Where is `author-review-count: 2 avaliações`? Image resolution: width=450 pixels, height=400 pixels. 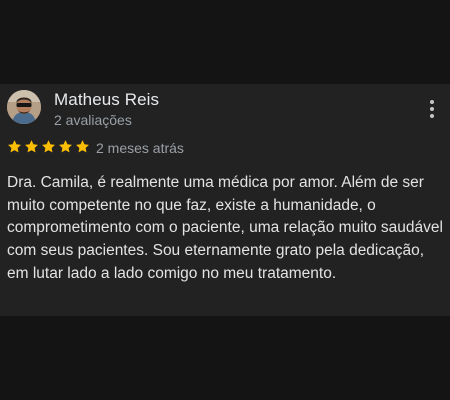
author-review-count: 2 avaliações is located at coordinates (93, 120).